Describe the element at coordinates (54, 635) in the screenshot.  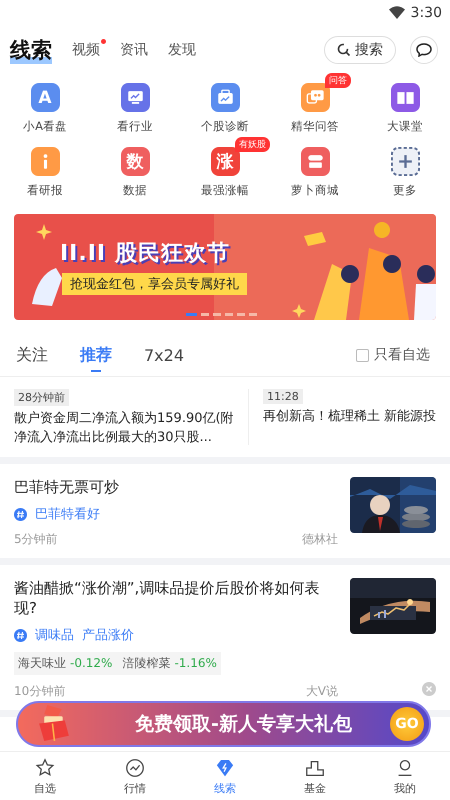
I see `topic-tag: 调味品` at that location.